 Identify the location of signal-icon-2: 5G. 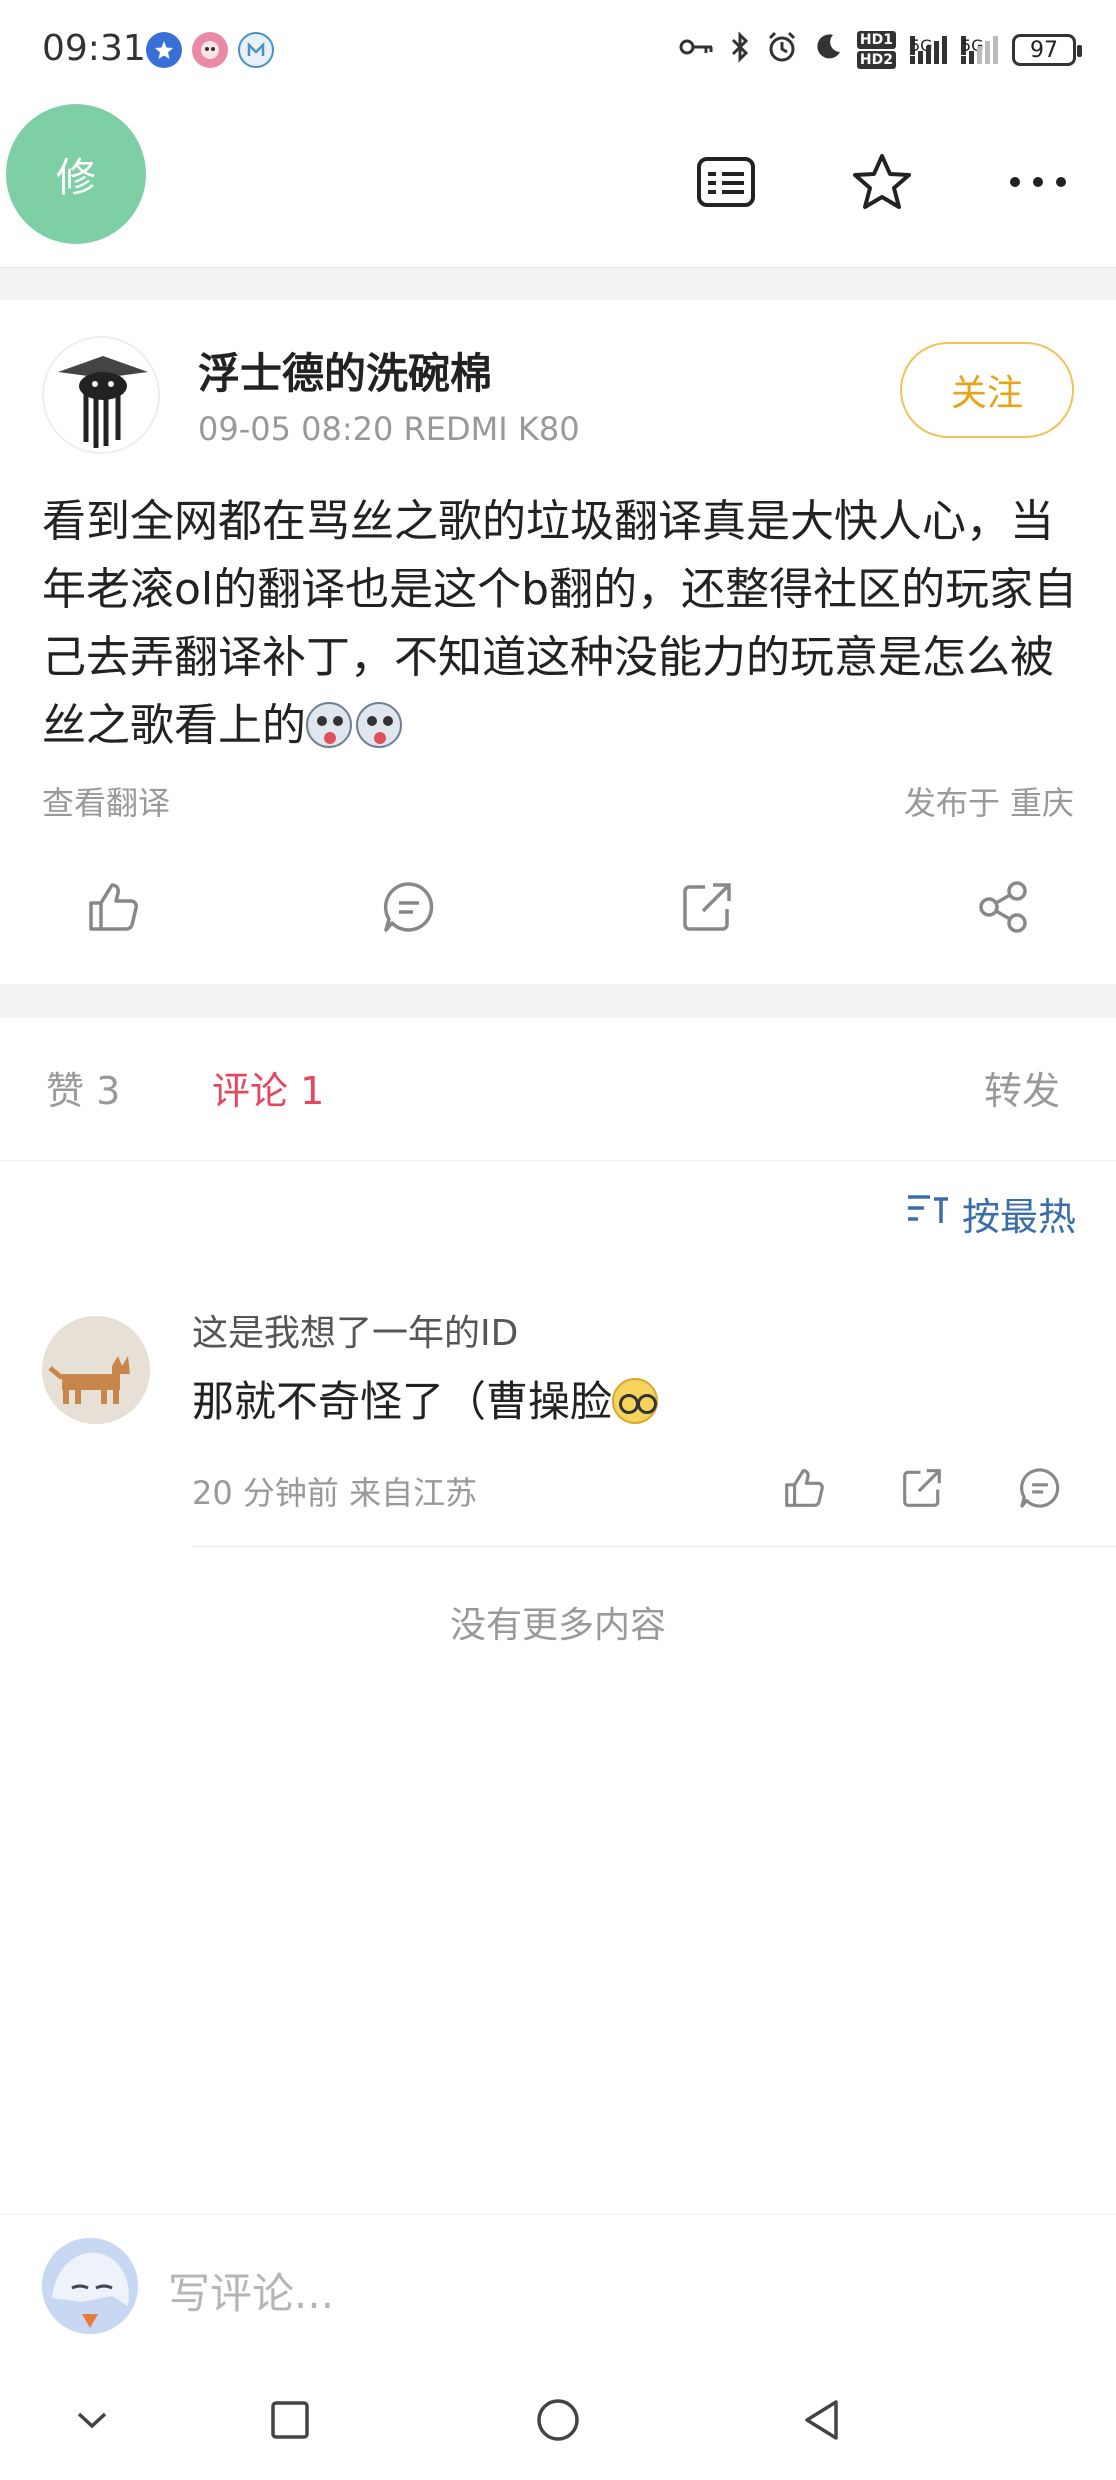
(979, 50).